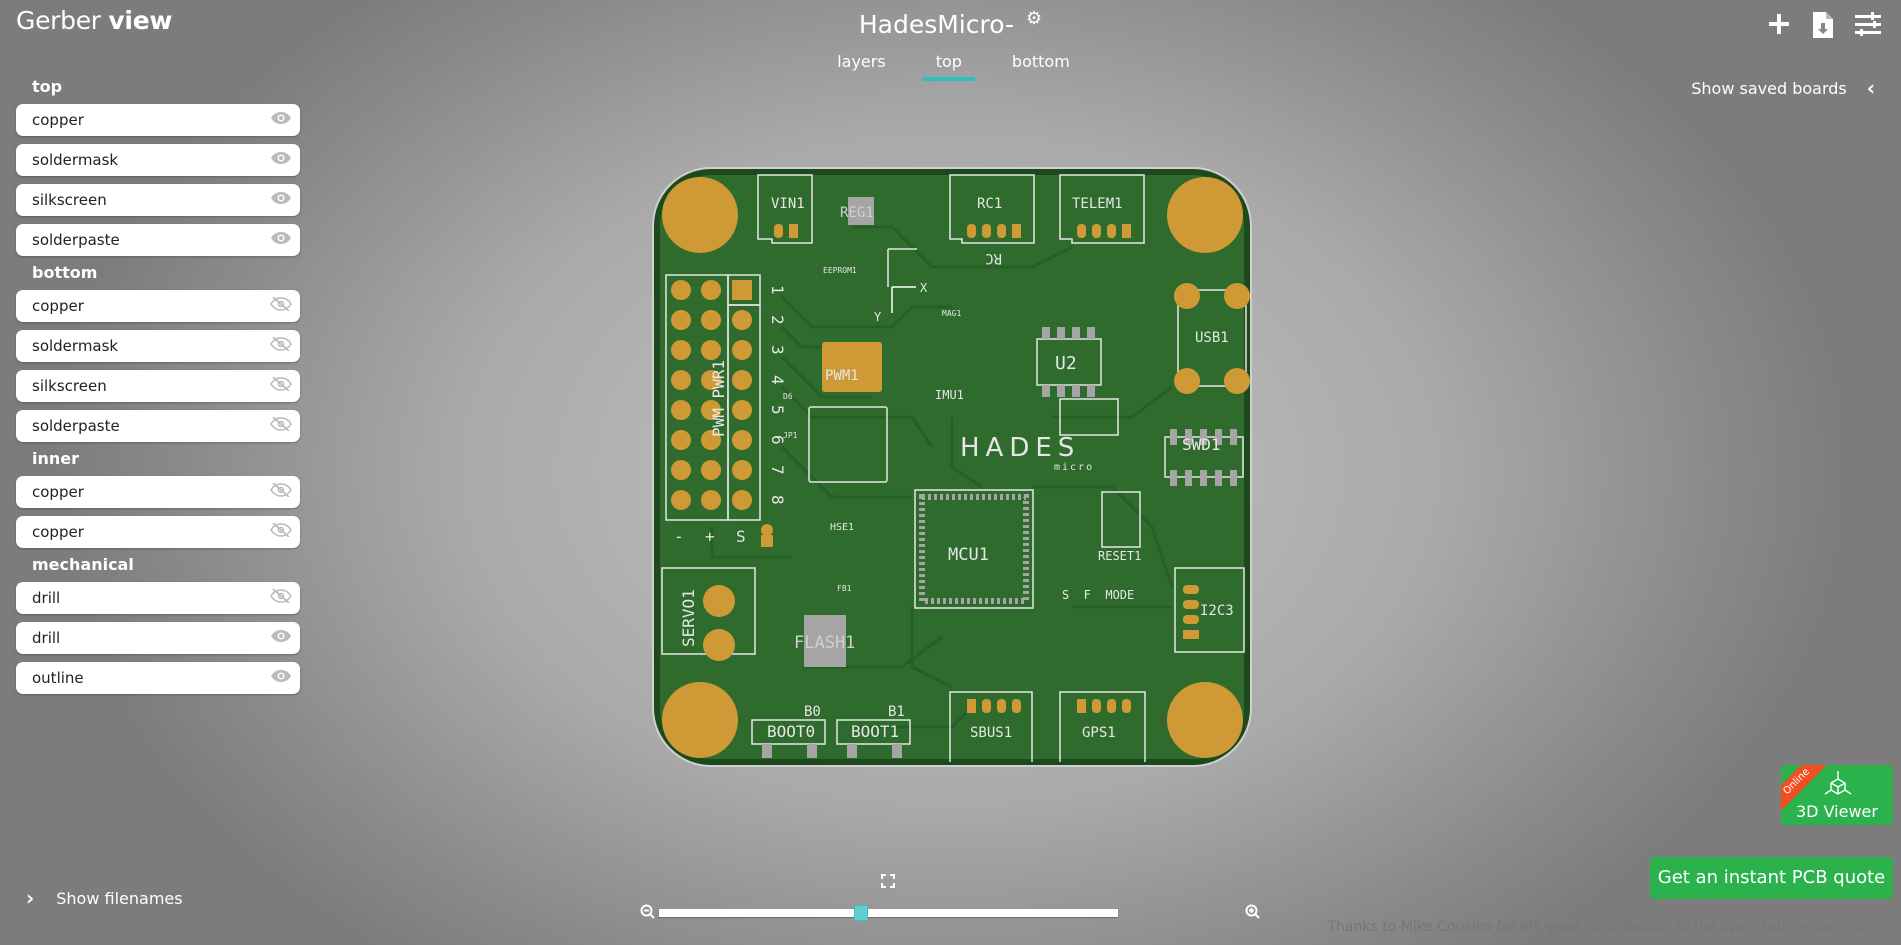 The height and width of the screenshot is (945, 1901). I want to click on sliders-icon, so click(1868, 24).